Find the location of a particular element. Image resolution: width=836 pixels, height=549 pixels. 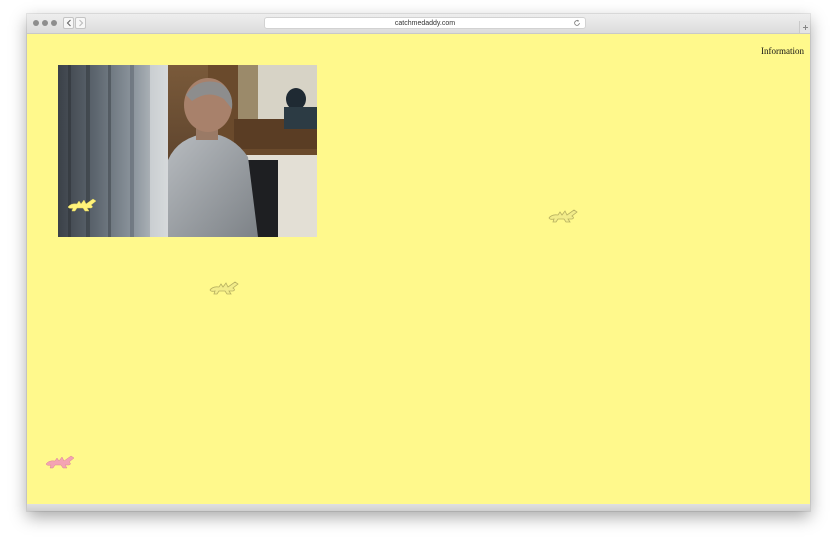

browser-bottom-bar is located at coordinates (418, 507).